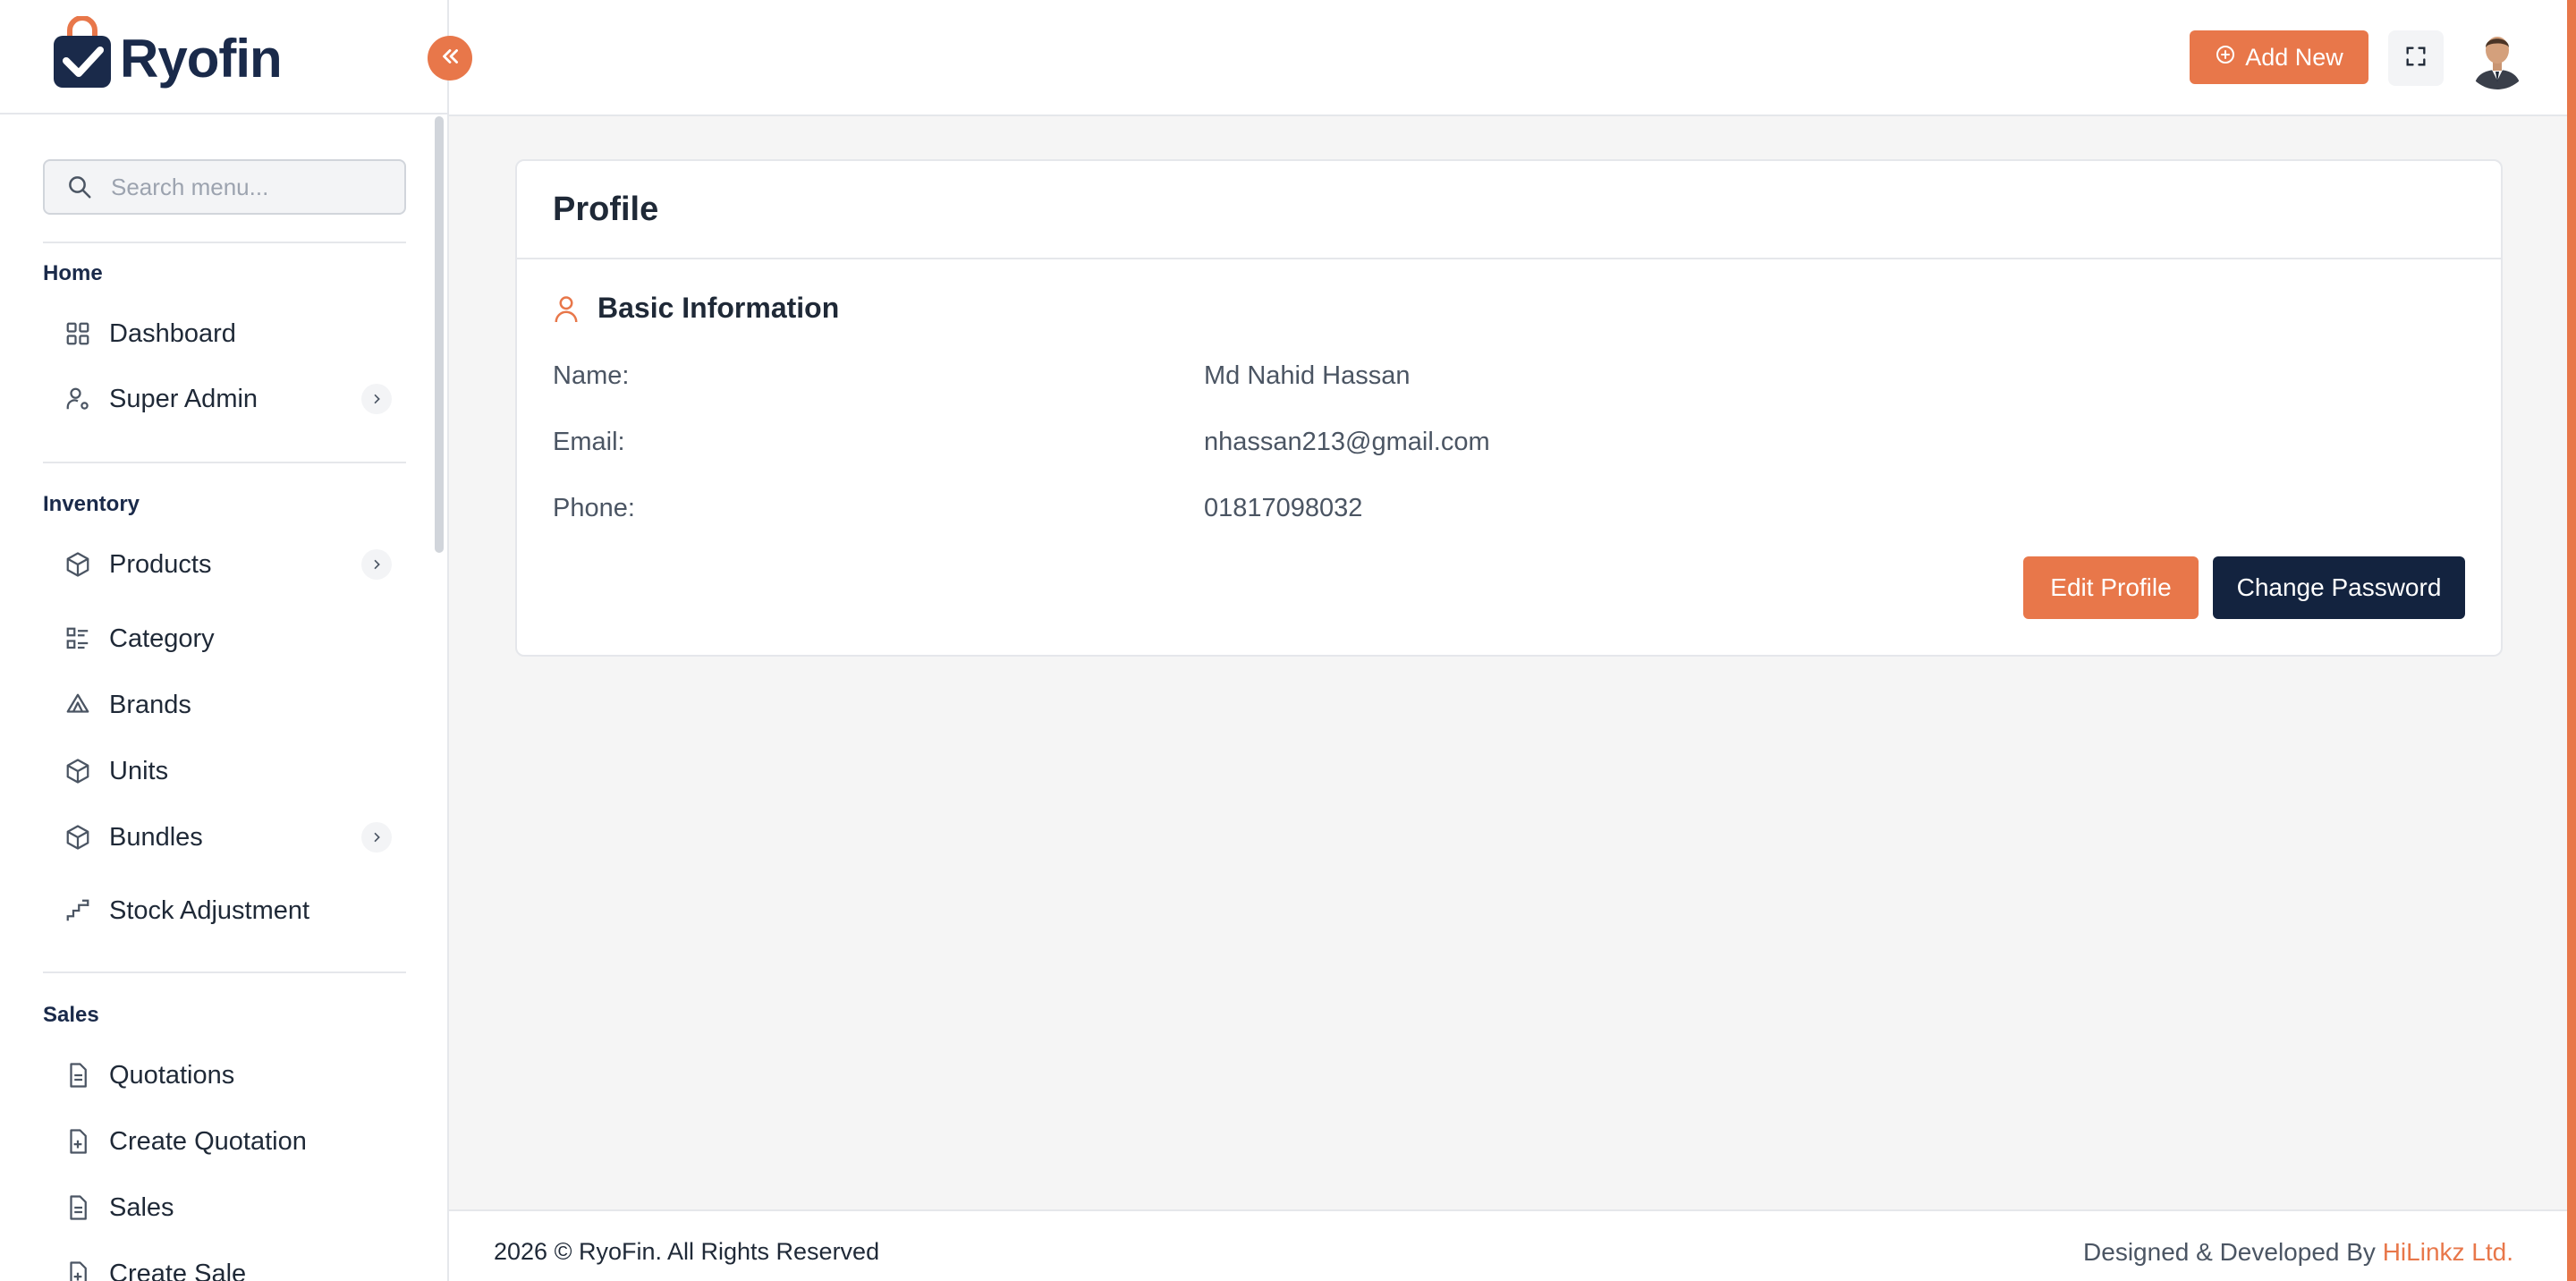 Image resolution: width=2576 pixels, height=1281 pixels. Describe the element at coordinates (156, 837) in the screenshot. I see `sidebar-item-label: Bundles` at that location.